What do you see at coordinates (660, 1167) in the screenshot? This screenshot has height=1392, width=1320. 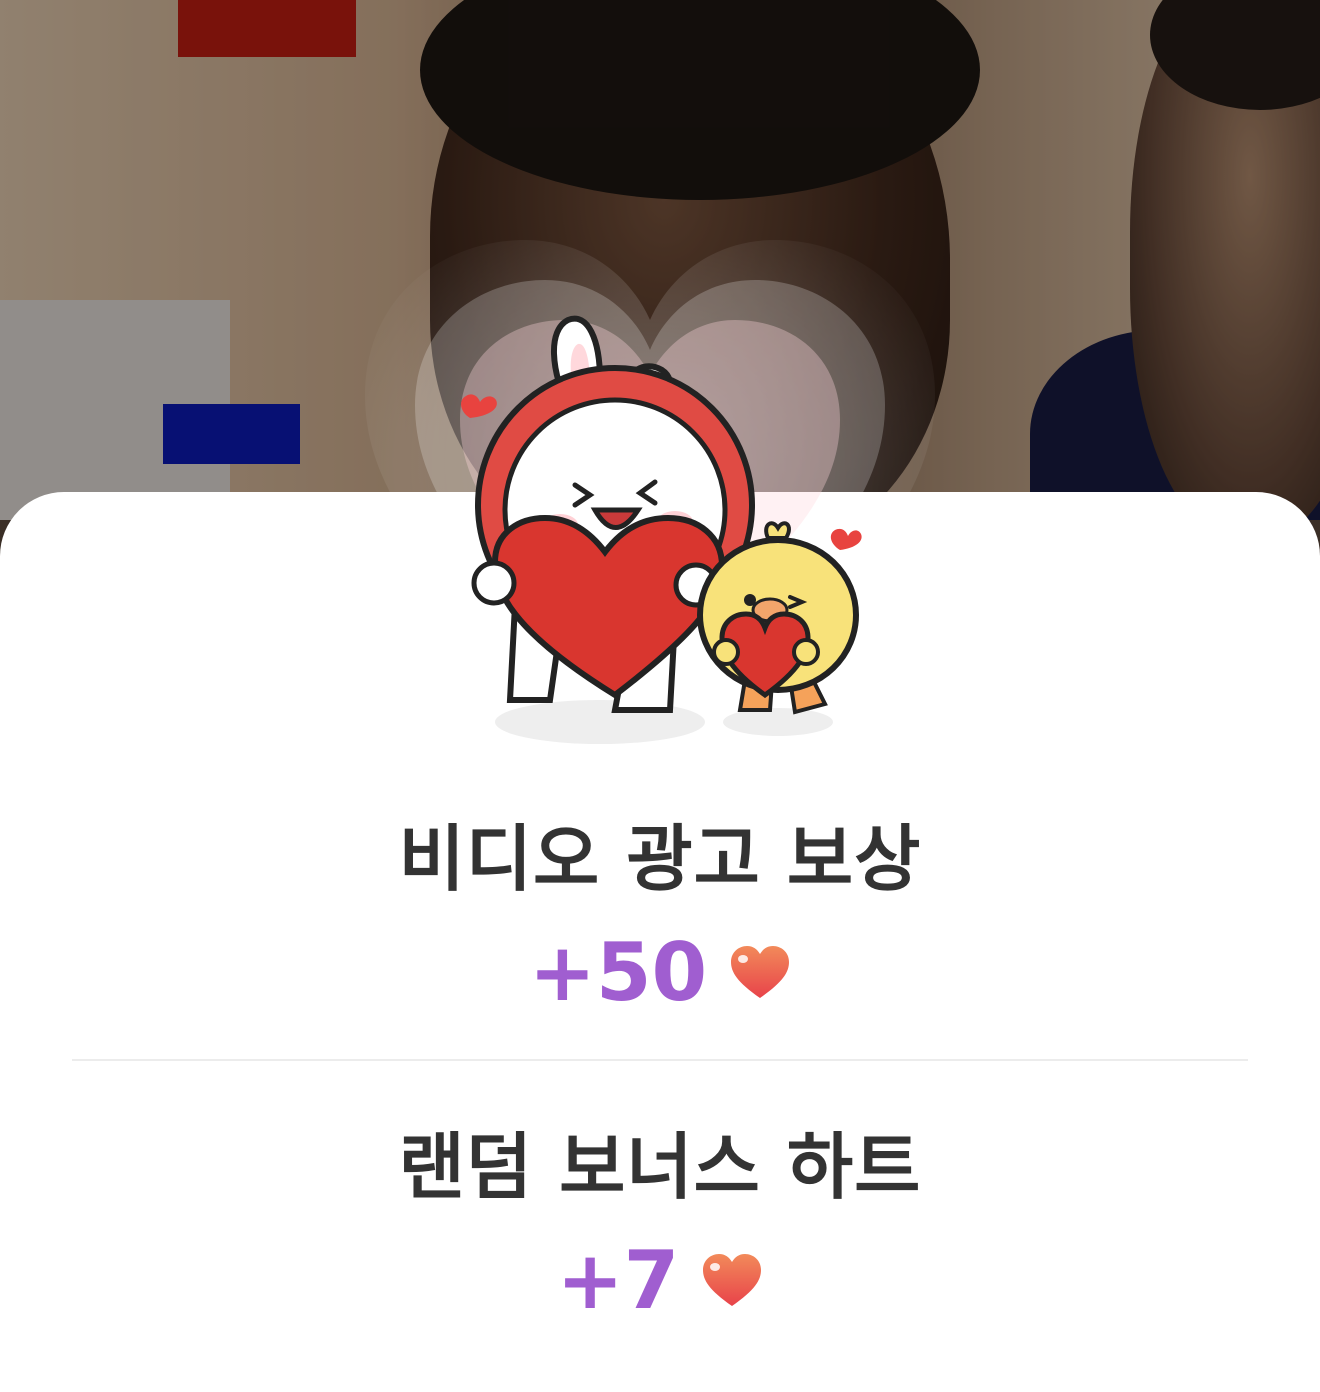 I see `random-bonus-title: 랜덤 보너스 하트` at bounding box center [660, 1167].